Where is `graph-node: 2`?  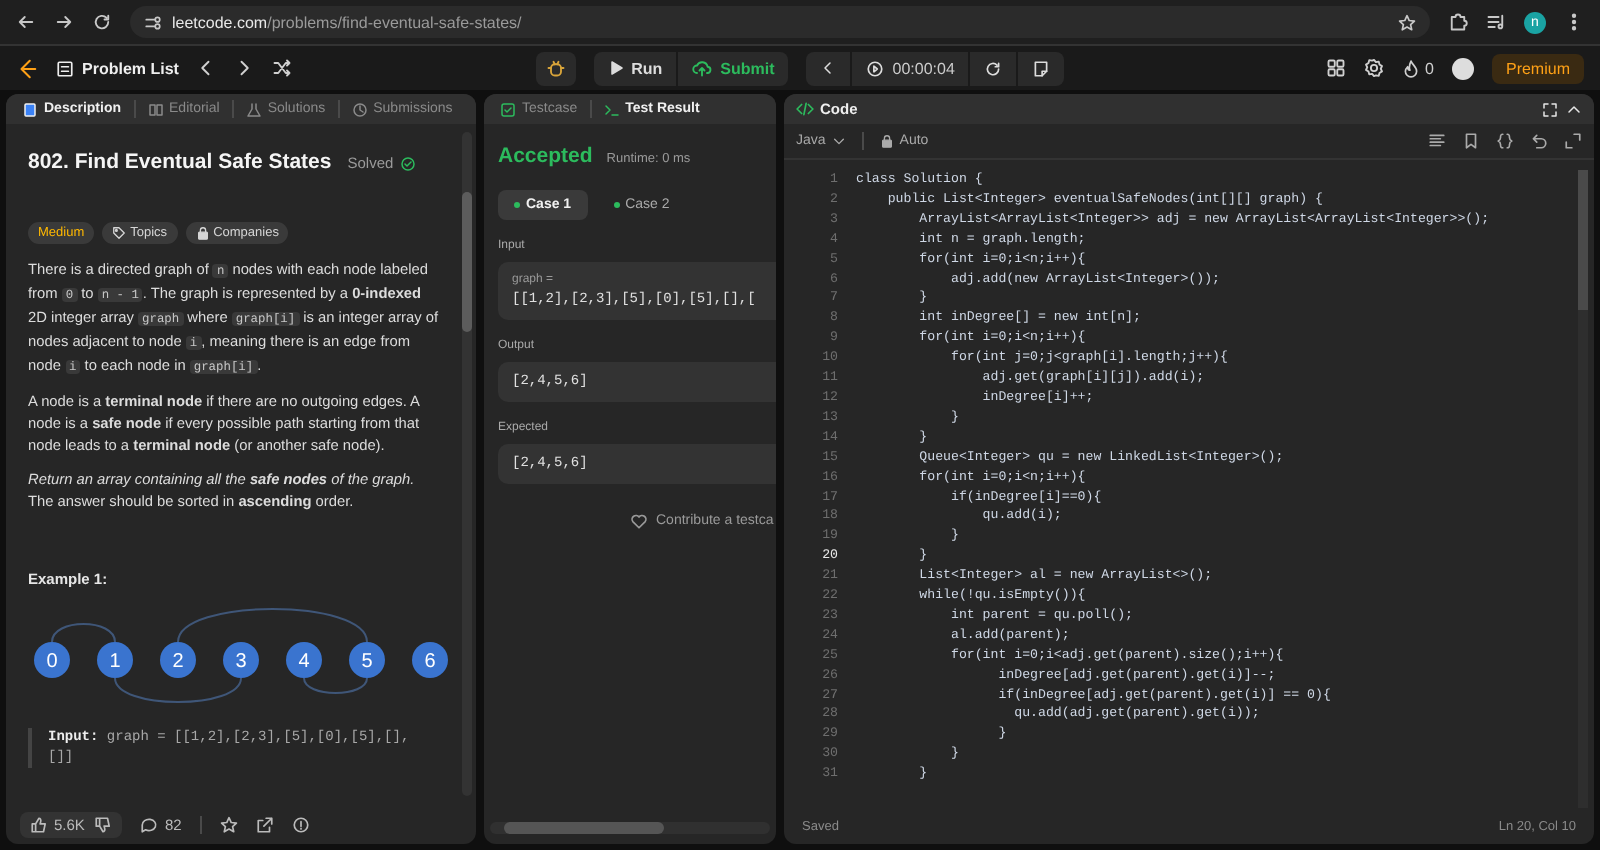
graph-node: 2 is located at coordinates (178, 660).